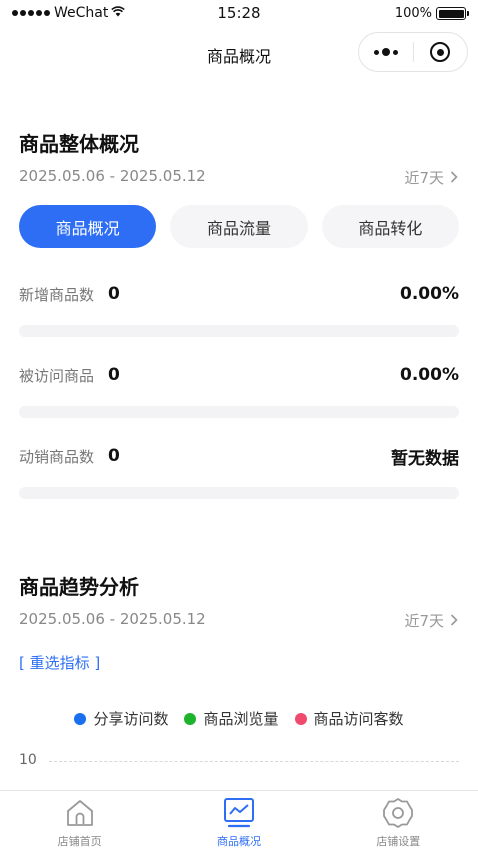  Describe the element at coordinates (79, 841) in the screenshot. I see `tabbar-label: 店铺首页` at that location.